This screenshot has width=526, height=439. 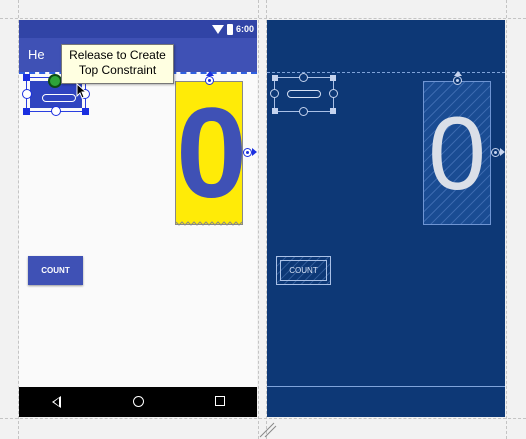 What do you see at coordinates (81, 91) in the screenshot?
I see `pointer-cursor-icon` at bounding box center [81, 91].